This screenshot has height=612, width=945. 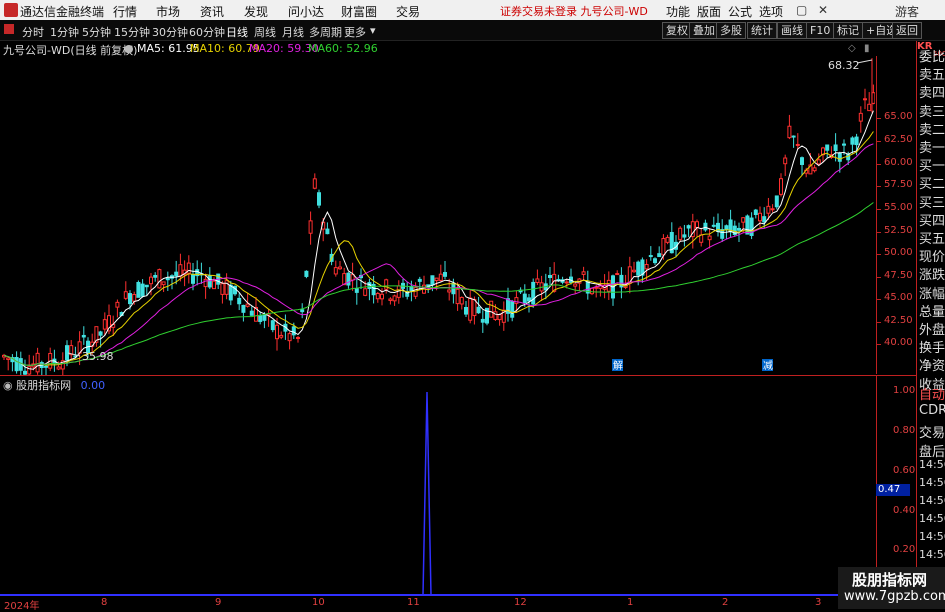 I want to click on period-monthly: 月线, so click(x=293, y=32).